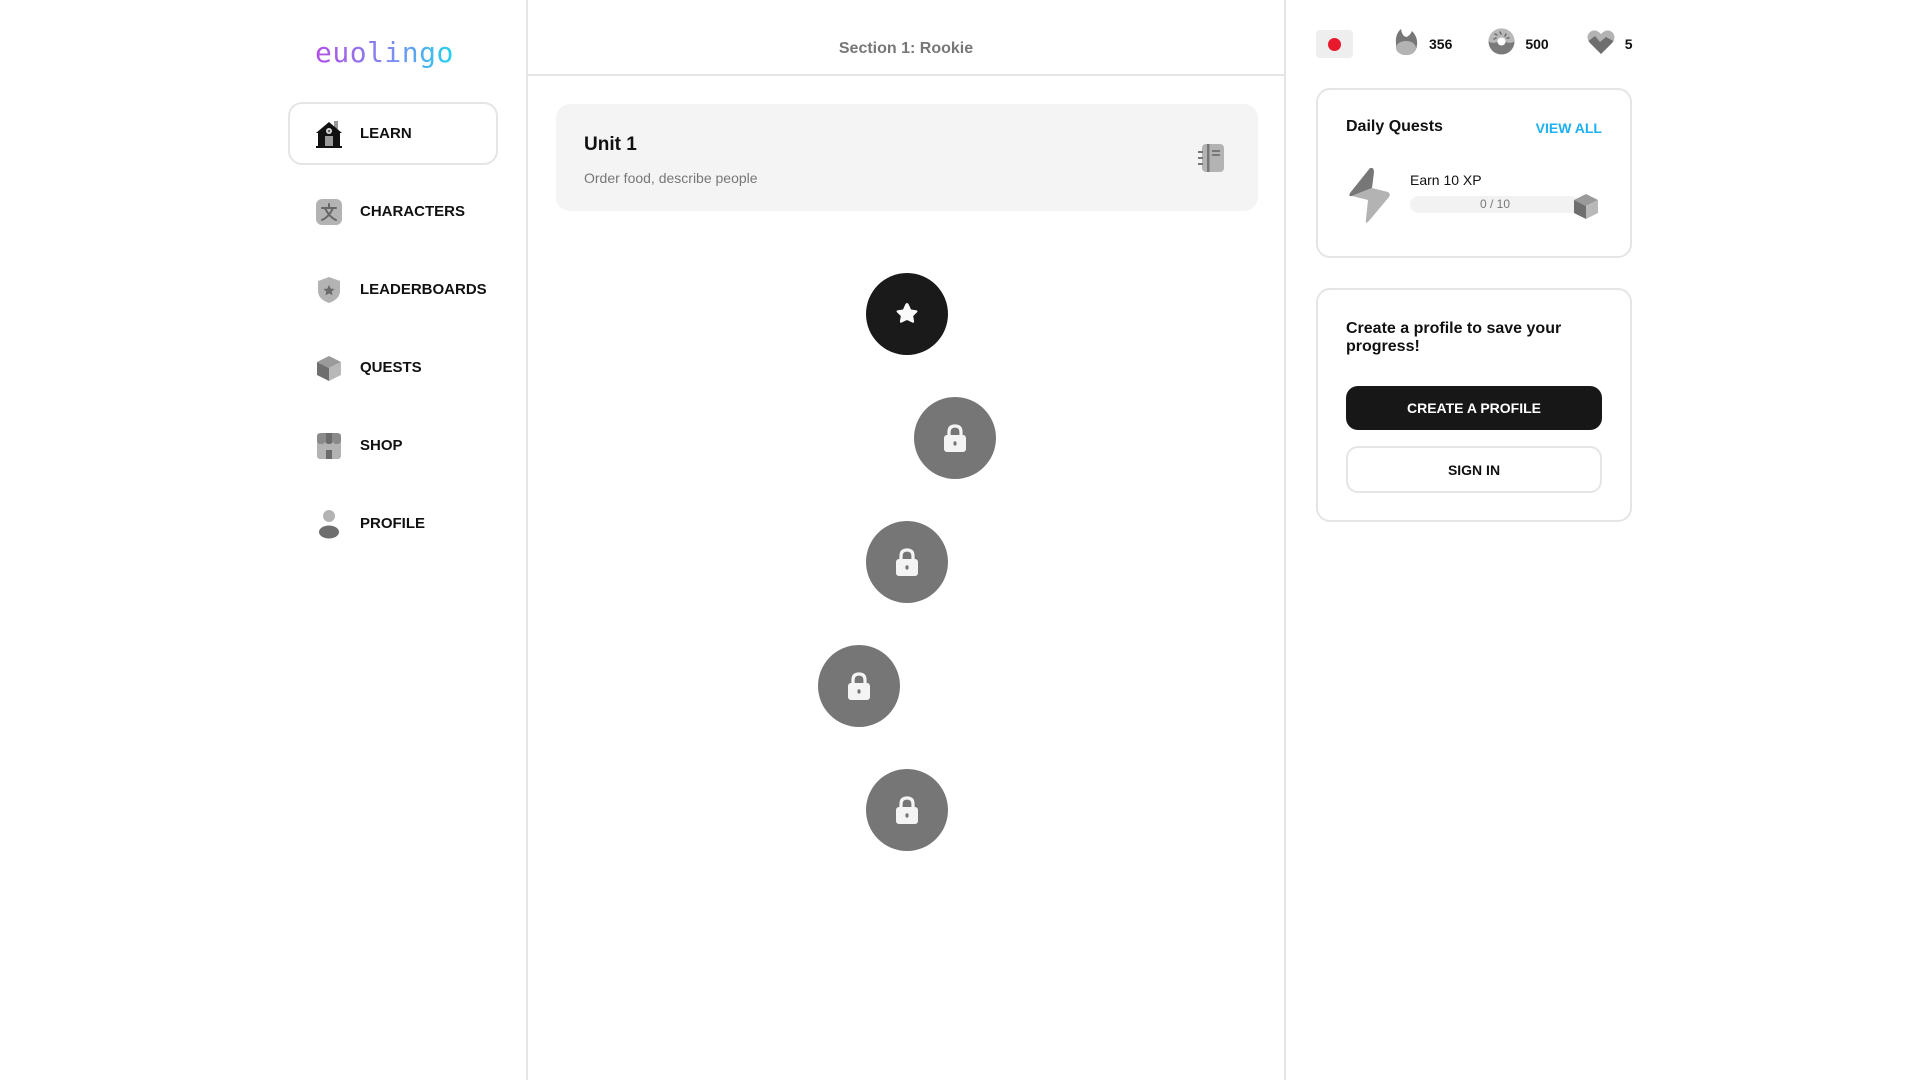  Describe the element at coordinates (423, 289) in the screenshot. I see `sidebar-item-label: LEADERBOARDS` at that location.